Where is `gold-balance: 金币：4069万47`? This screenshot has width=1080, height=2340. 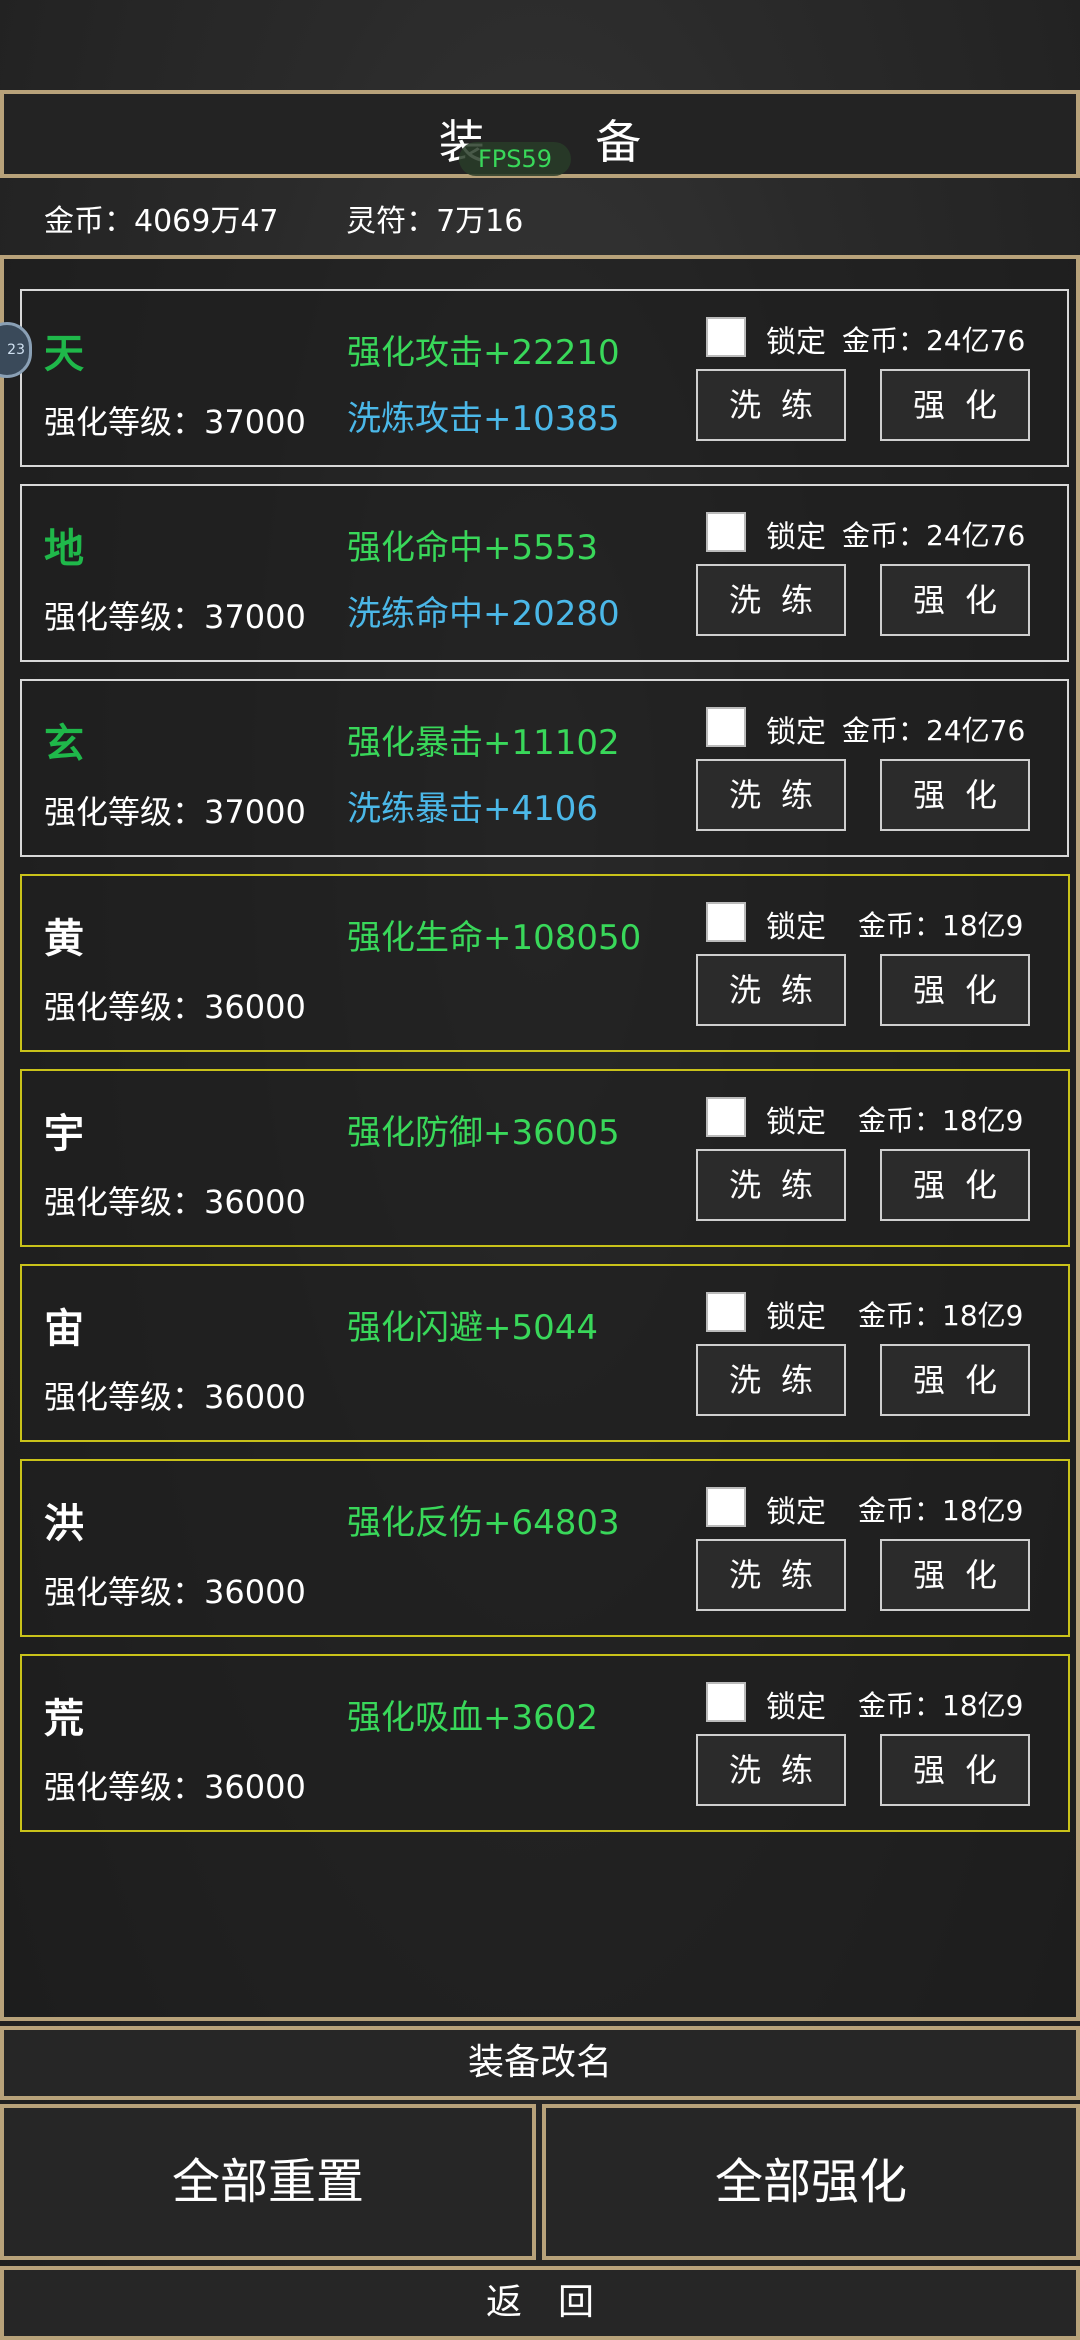
gold-balance: 金币：4069万47 is located at coordinates (161, 221).